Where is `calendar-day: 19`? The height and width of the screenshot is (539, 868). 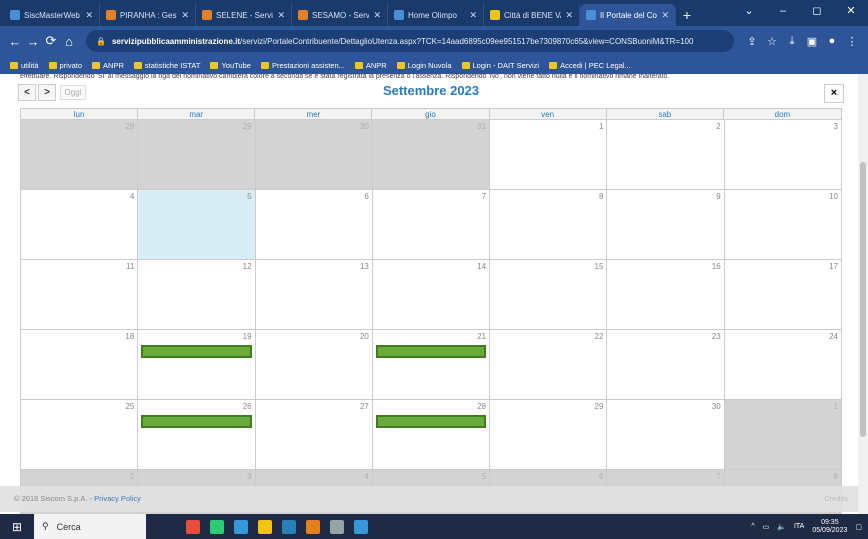
calendar-day: 19 is located at coordinates (197, 365).